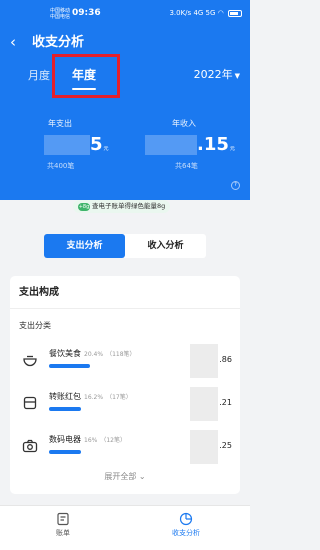 Image resolution: width=320 pixels, height=550 pixels. What do you see at coordinates (125, 308) in the screenshot?
I see `card-divider` at bounding box center [125, 308].